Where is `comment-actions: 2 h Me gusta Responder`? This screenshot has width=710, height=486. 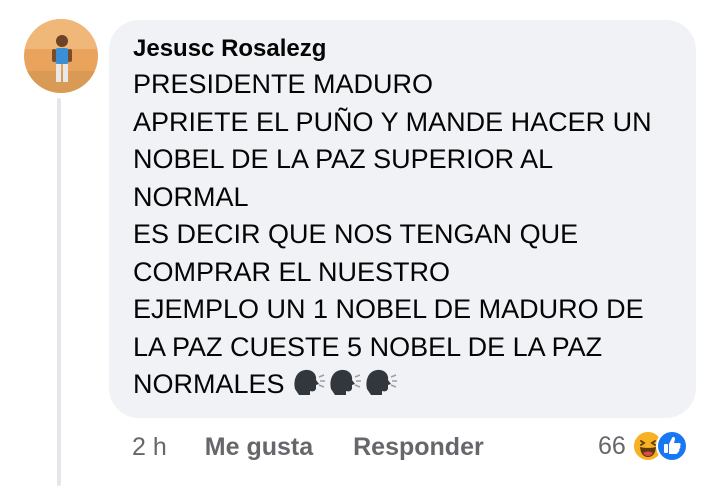
comment-actions: 2 h Me gusta Responder is located at coordinates (308, 447).